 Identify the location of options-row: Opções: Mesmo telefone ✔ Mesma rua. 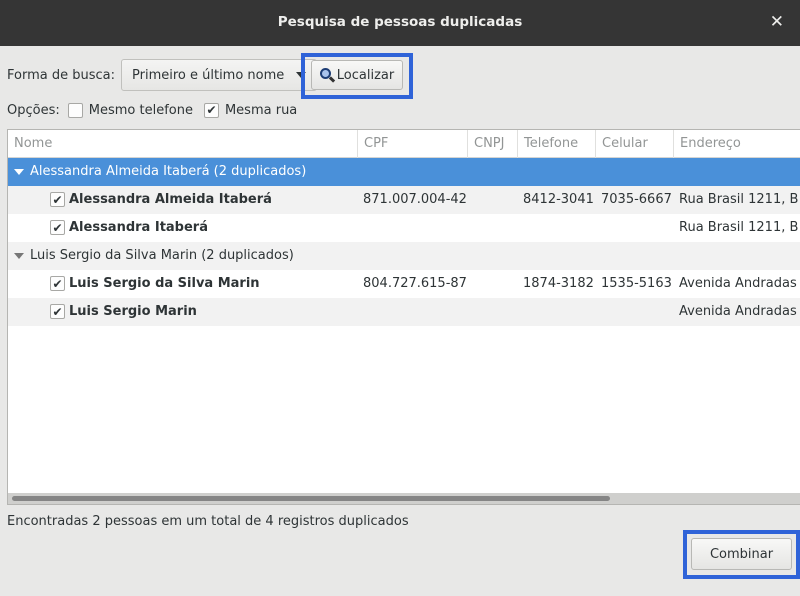
(152, 110).